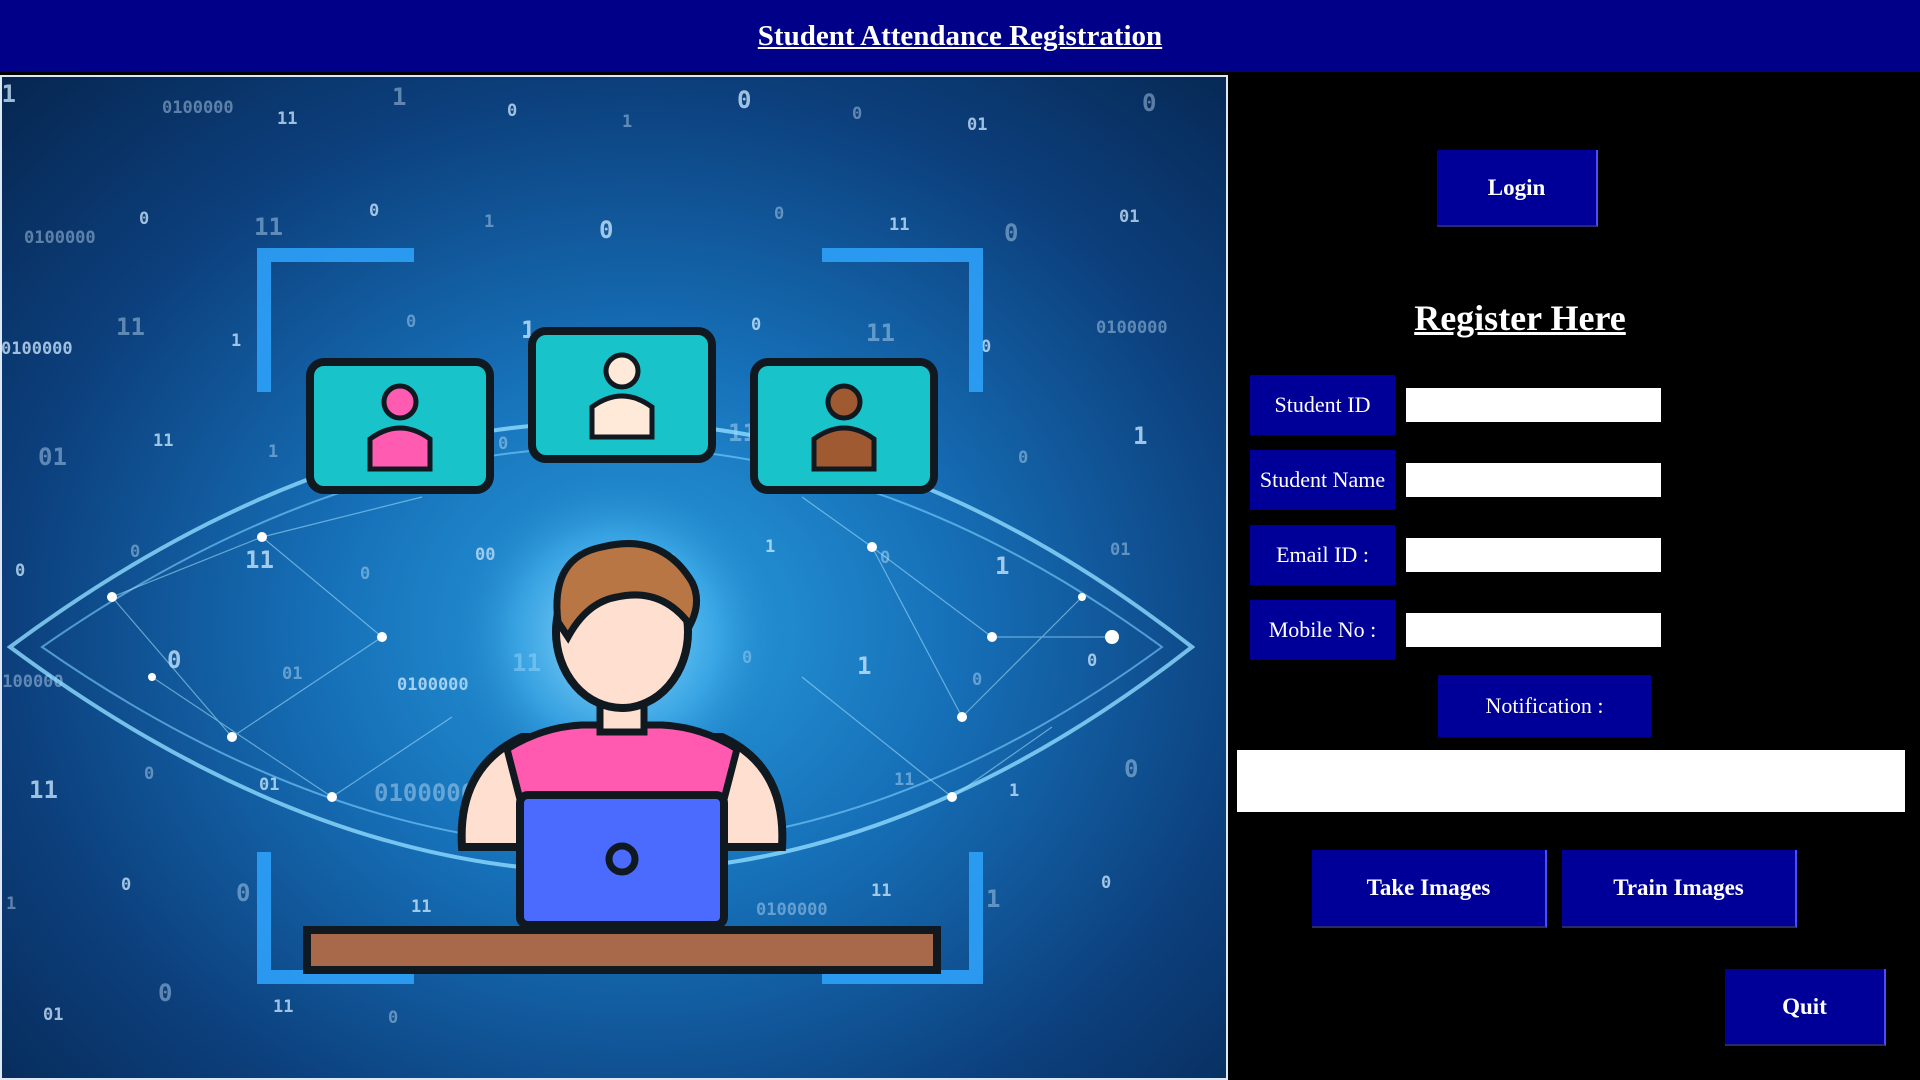 This screenshot has height=1080, width=1920. I want to click on student-id-label: Student ID, so click(1322, 405).